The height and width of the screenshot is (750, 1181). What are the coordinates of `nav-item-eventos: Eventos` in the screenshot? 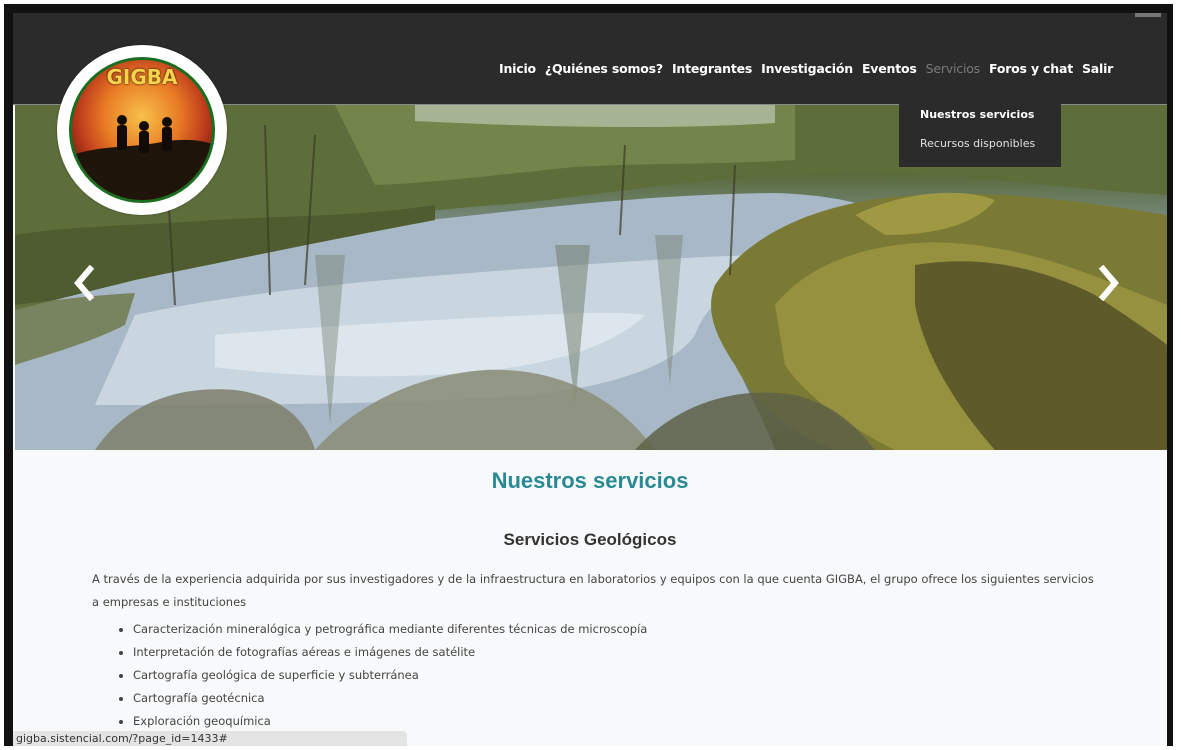 It's located at (889, 68).